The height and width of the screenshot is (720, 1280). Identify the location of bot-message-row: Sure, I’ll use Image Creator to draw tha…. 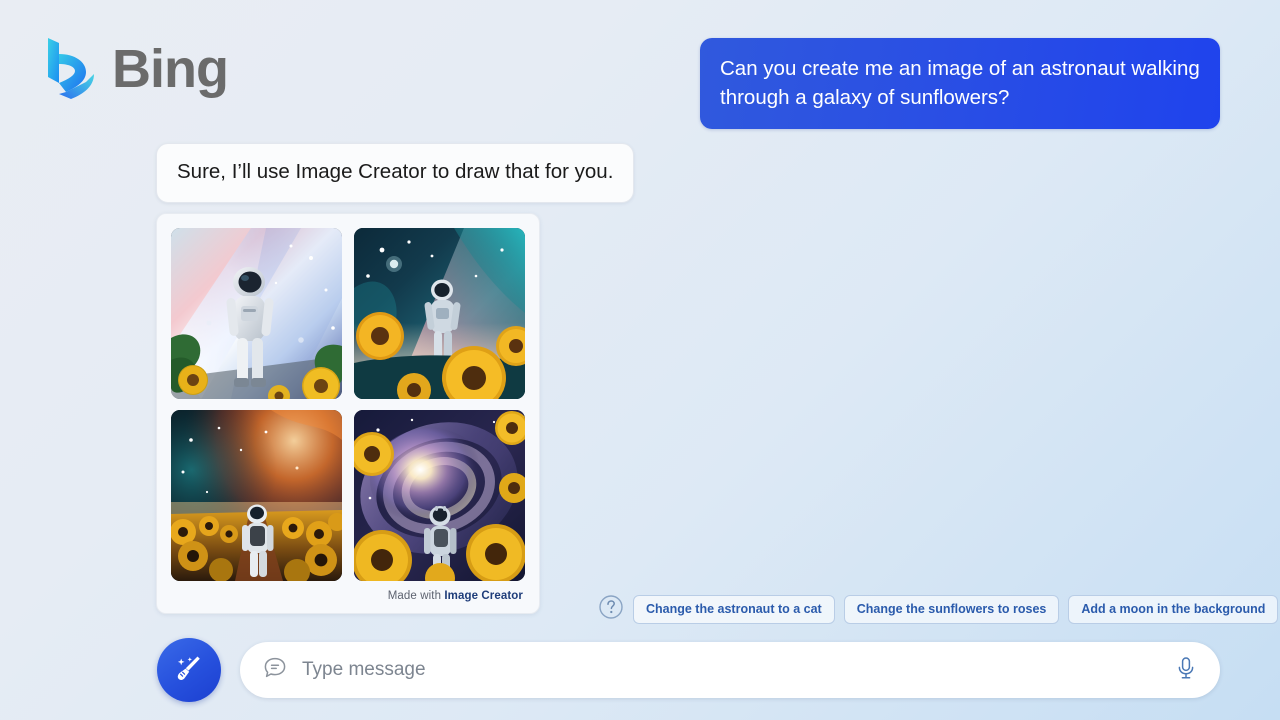
(395, 173).